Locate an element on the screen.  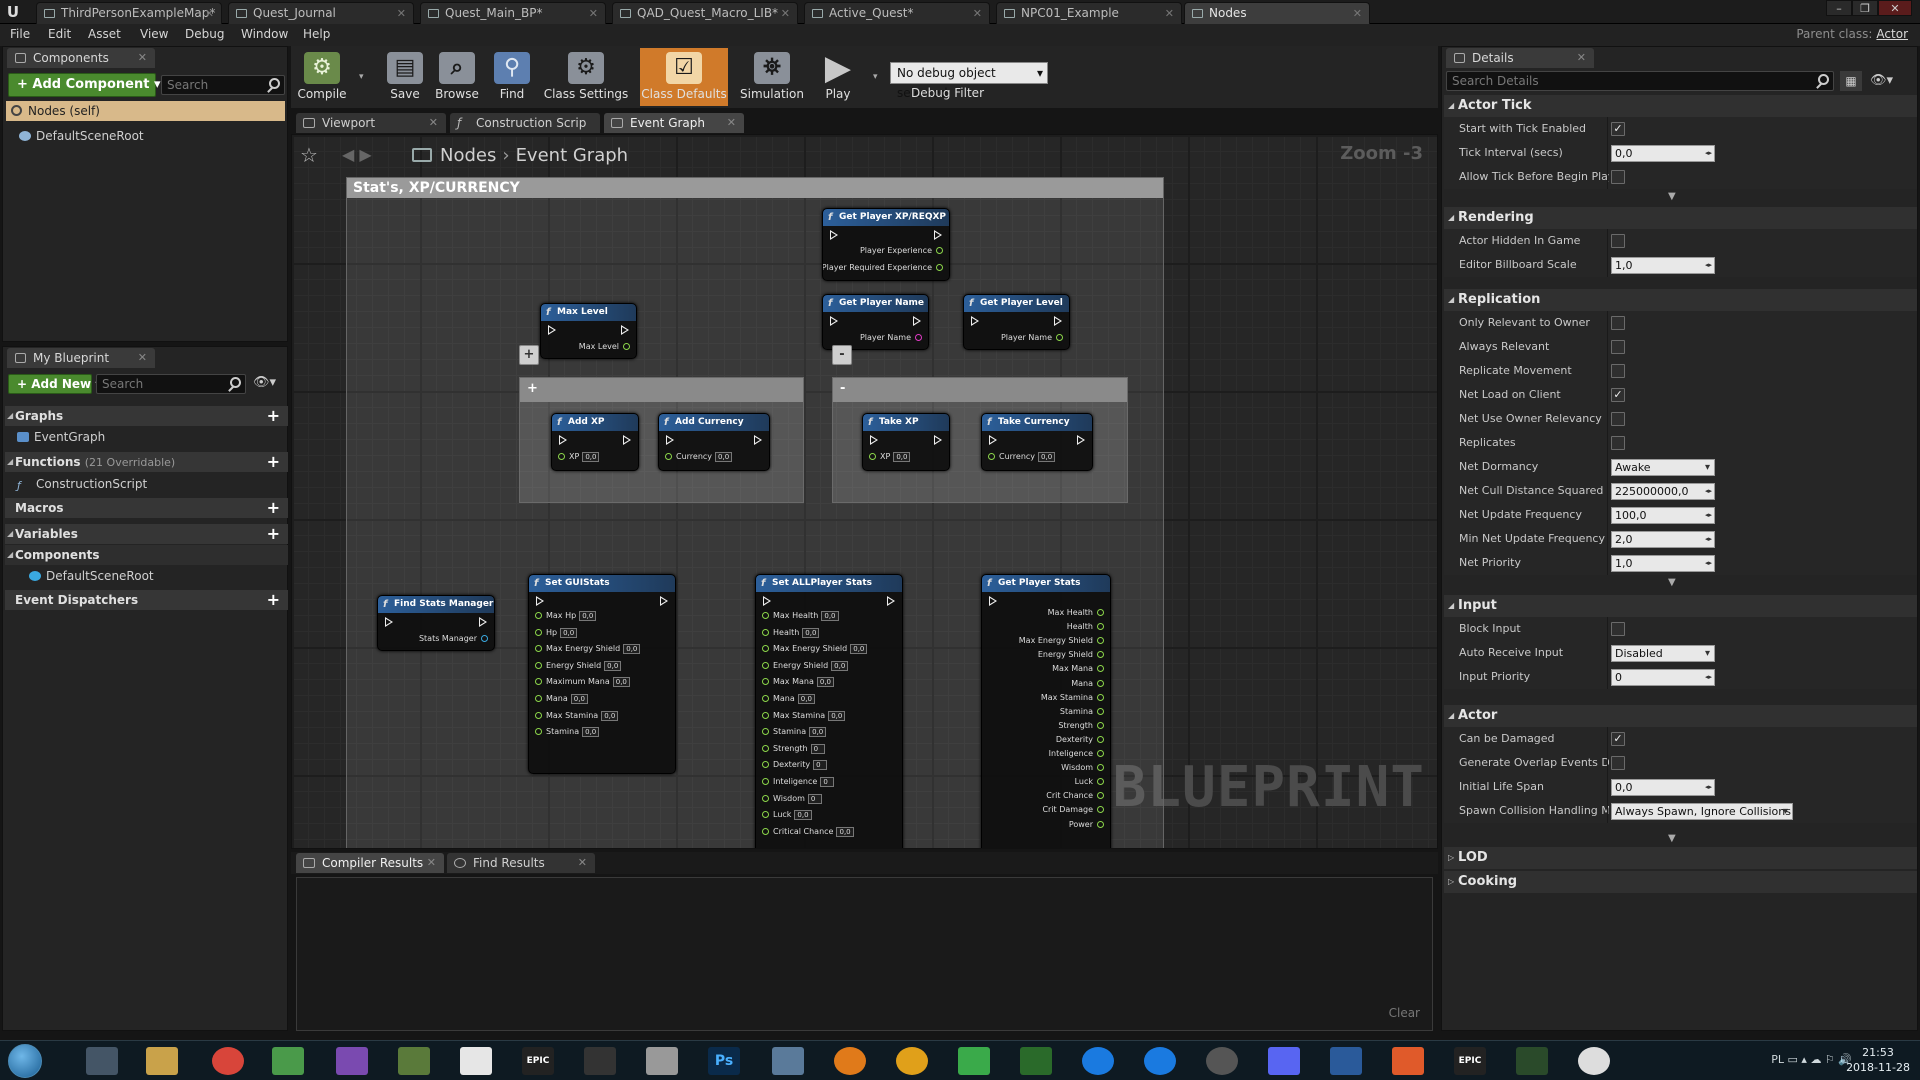
pin-output: Strength is located at coordinates (1081, 725).